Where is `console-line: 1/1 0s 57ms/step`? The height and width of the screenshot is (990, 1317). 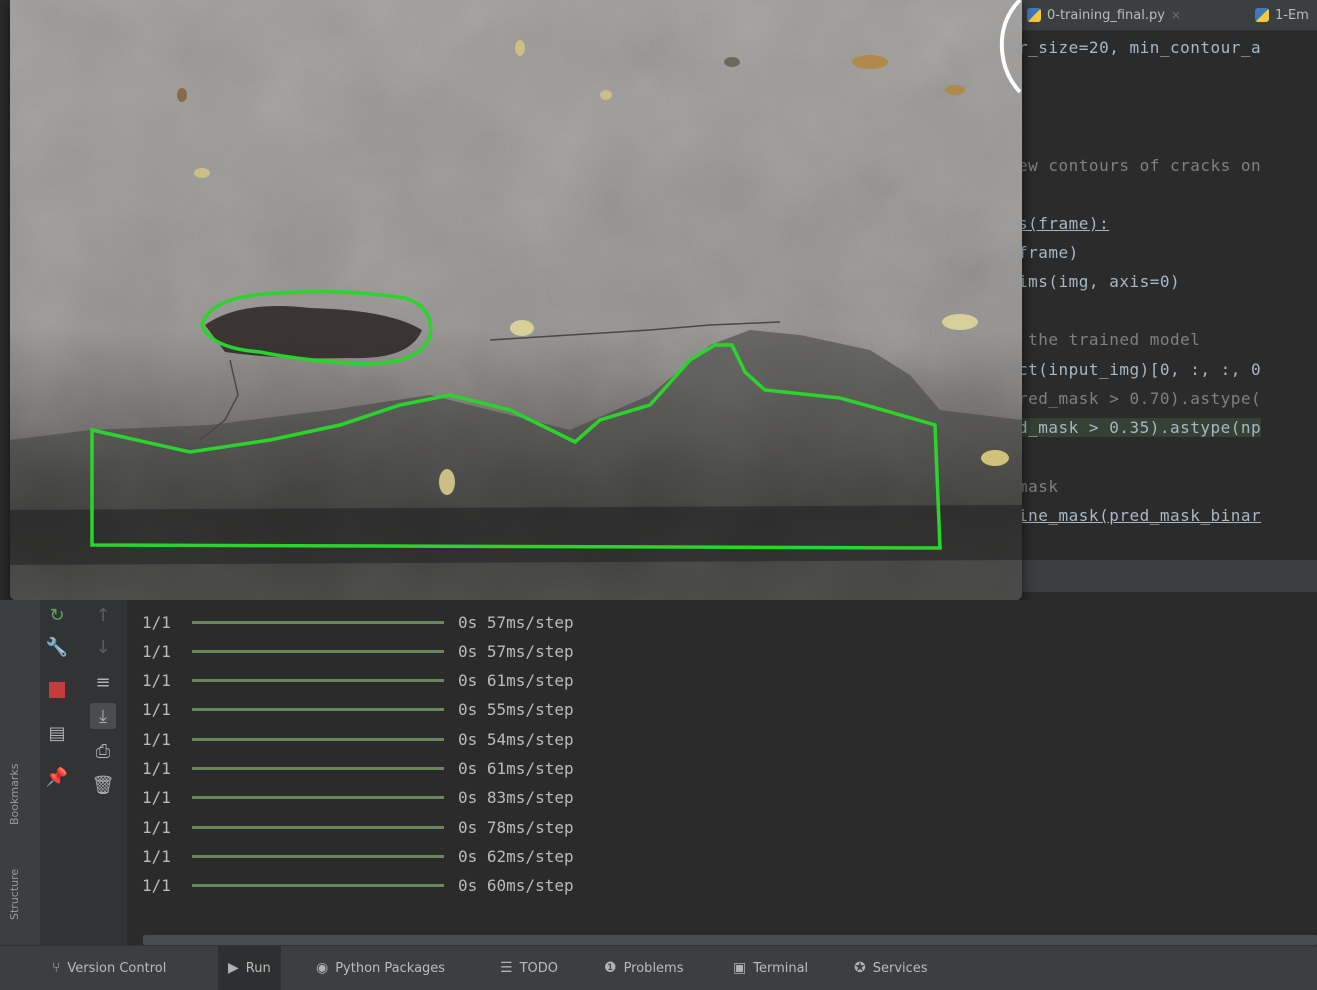 console-line: 1/1 0s 57ms/step is located at coordinates (358, 651).